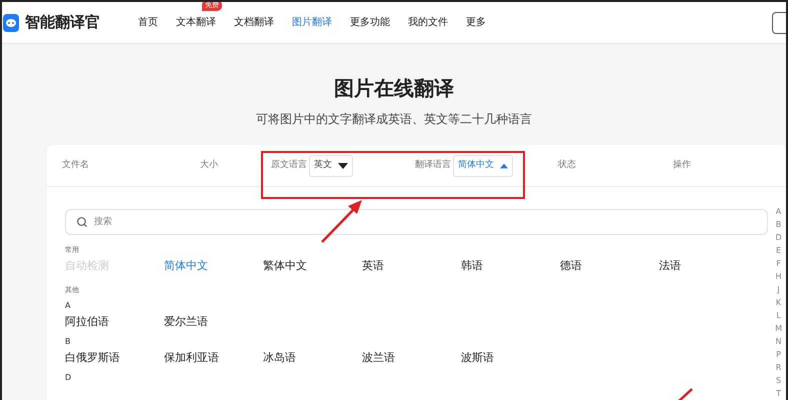 This screenshot has height=400, width=788. Describe the element at coordinates (148, 22) in the screenshot. I see `nav-link: 首页` at that location.